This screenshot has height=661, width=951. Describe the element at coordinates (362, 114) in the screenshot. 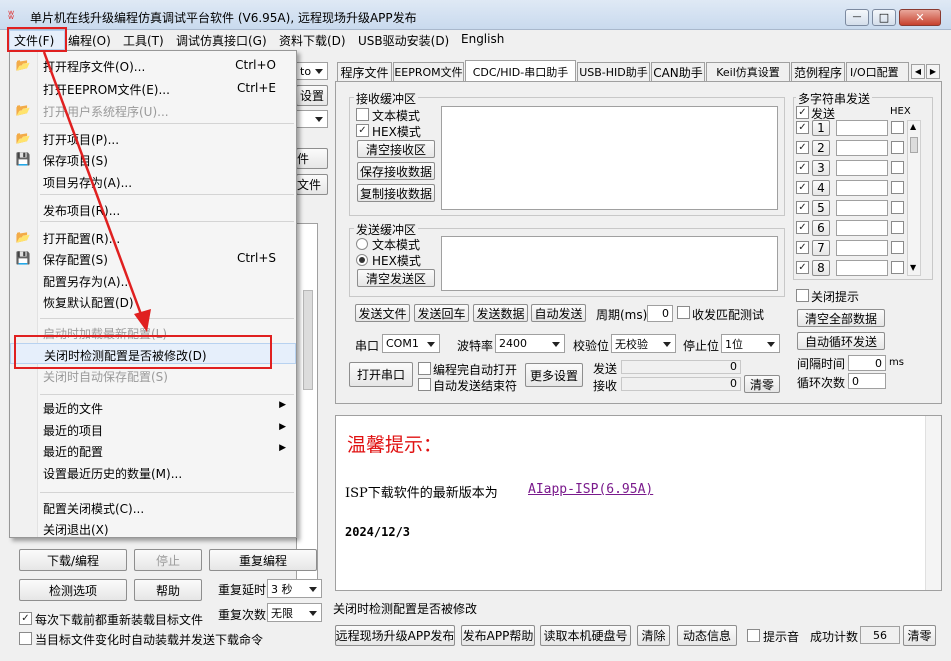

I see `recv-text-mode-checkbox` at that location.